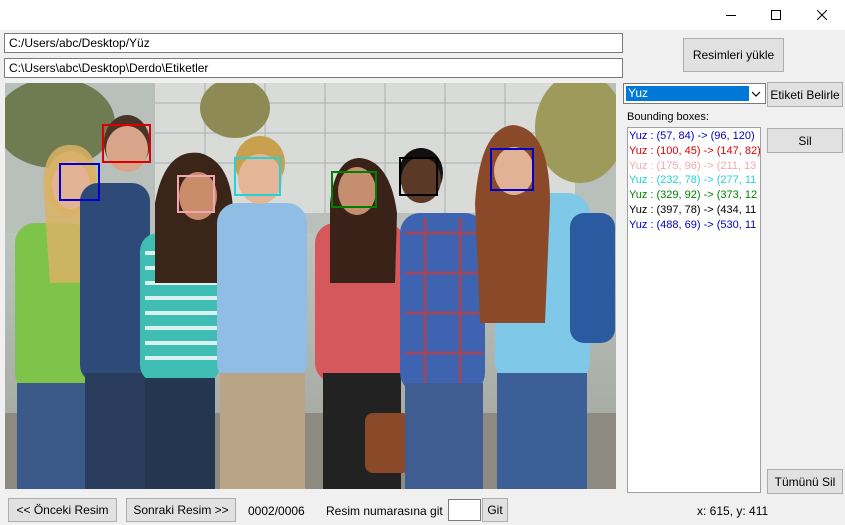 The image size is (845, 525). I want to click on minimize-icon, so click(731, 15).